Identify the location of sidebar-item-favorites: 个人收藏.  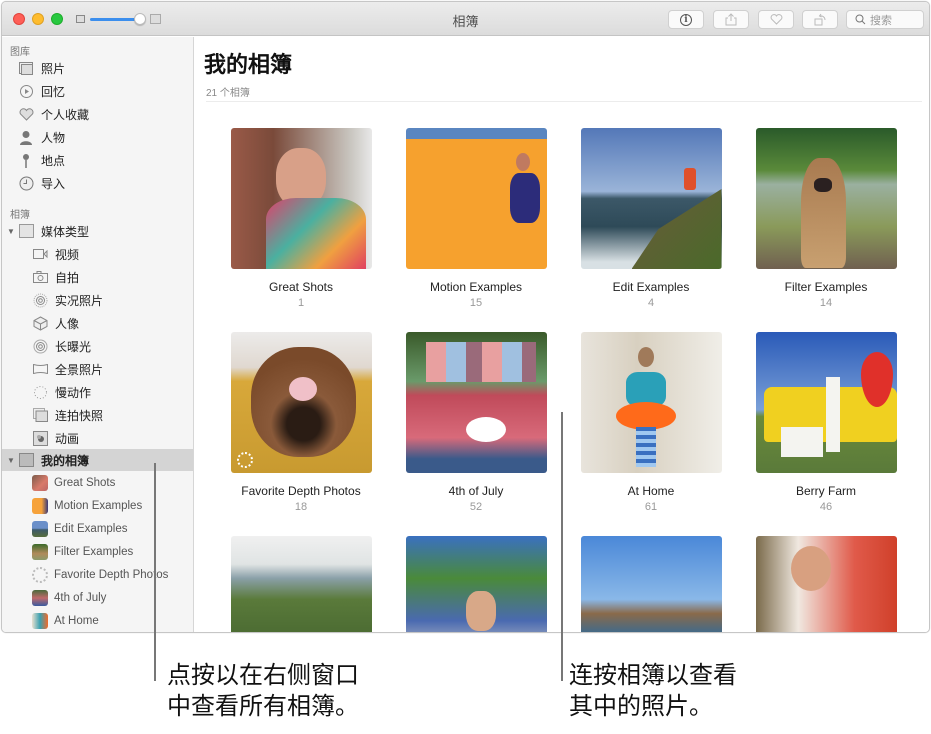
(97, 114).